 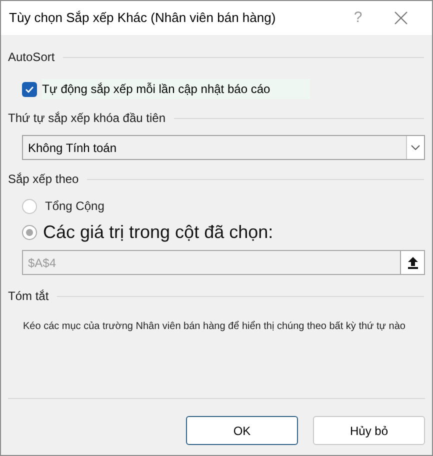 What do you see at coordinates (31, 57) in the screenshot?
I see `section-heading: AutoSort` at bounding box center [31, 57].